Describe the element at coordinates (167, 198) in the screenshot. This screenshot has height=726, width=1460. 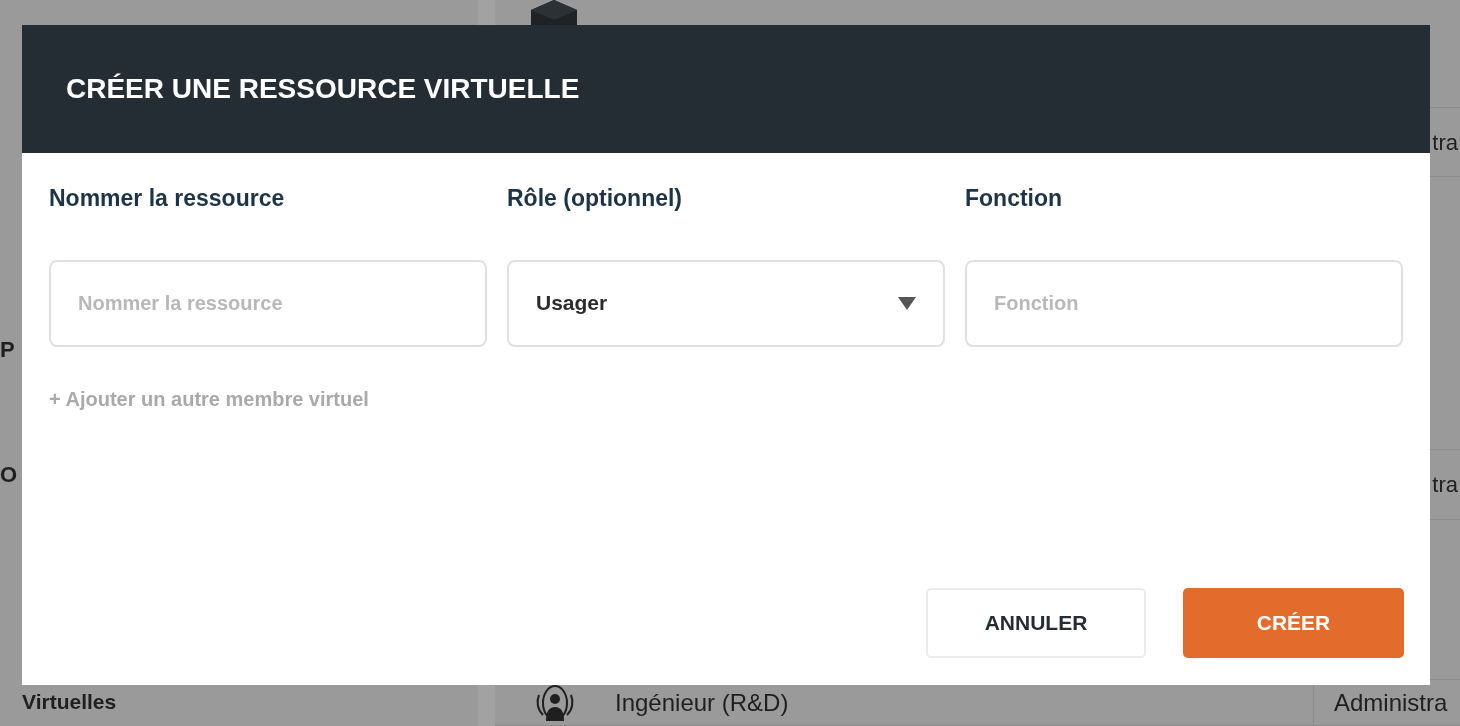
I see `field-label: Nommer la ressource` at that location.